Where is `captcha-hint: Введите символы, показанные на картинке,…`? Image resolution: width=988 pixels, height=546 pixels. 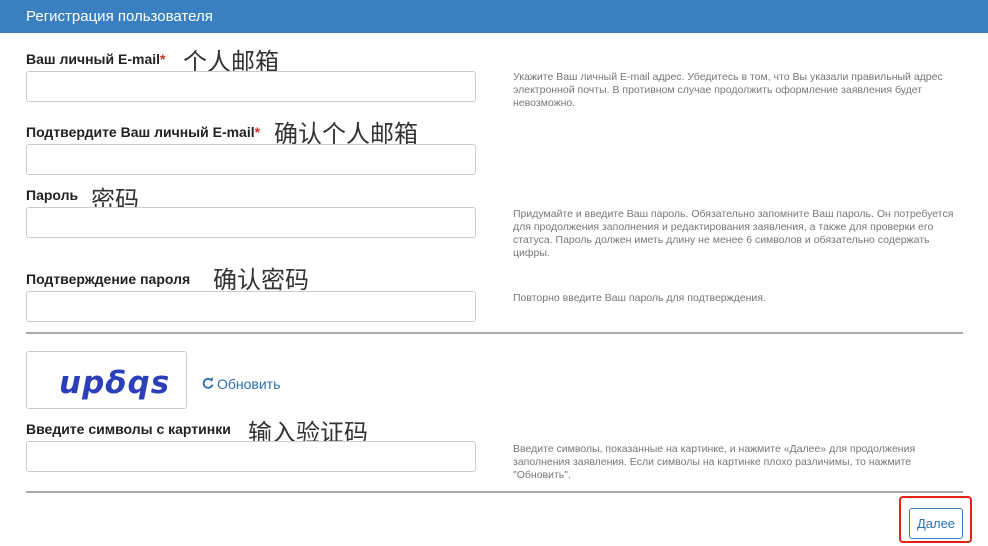 captcha-hint: Введите символы, показанные на картинке,… is located at coordinates (714, 462).